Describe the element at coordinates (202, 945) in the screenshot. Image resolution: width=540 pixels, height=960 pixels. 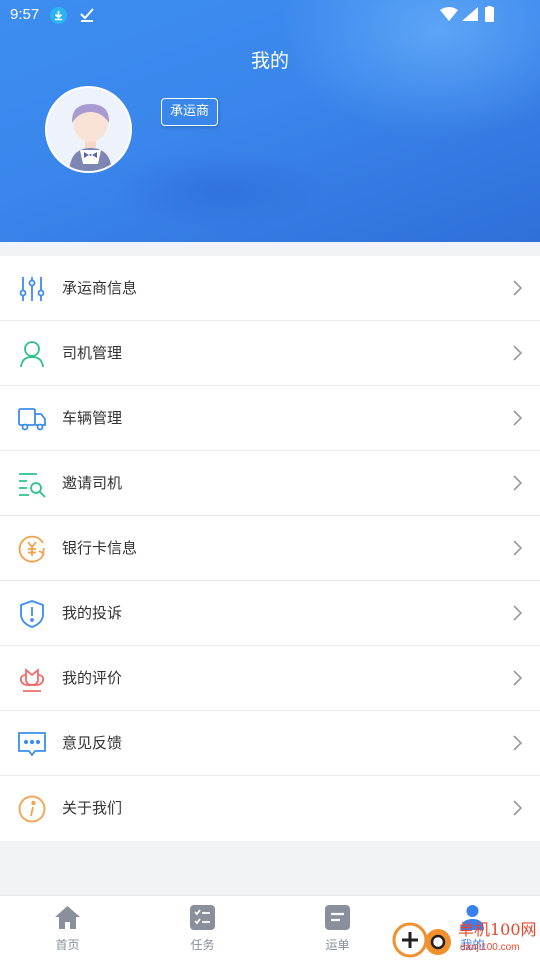
I see `tab-label: 任务` at that location.